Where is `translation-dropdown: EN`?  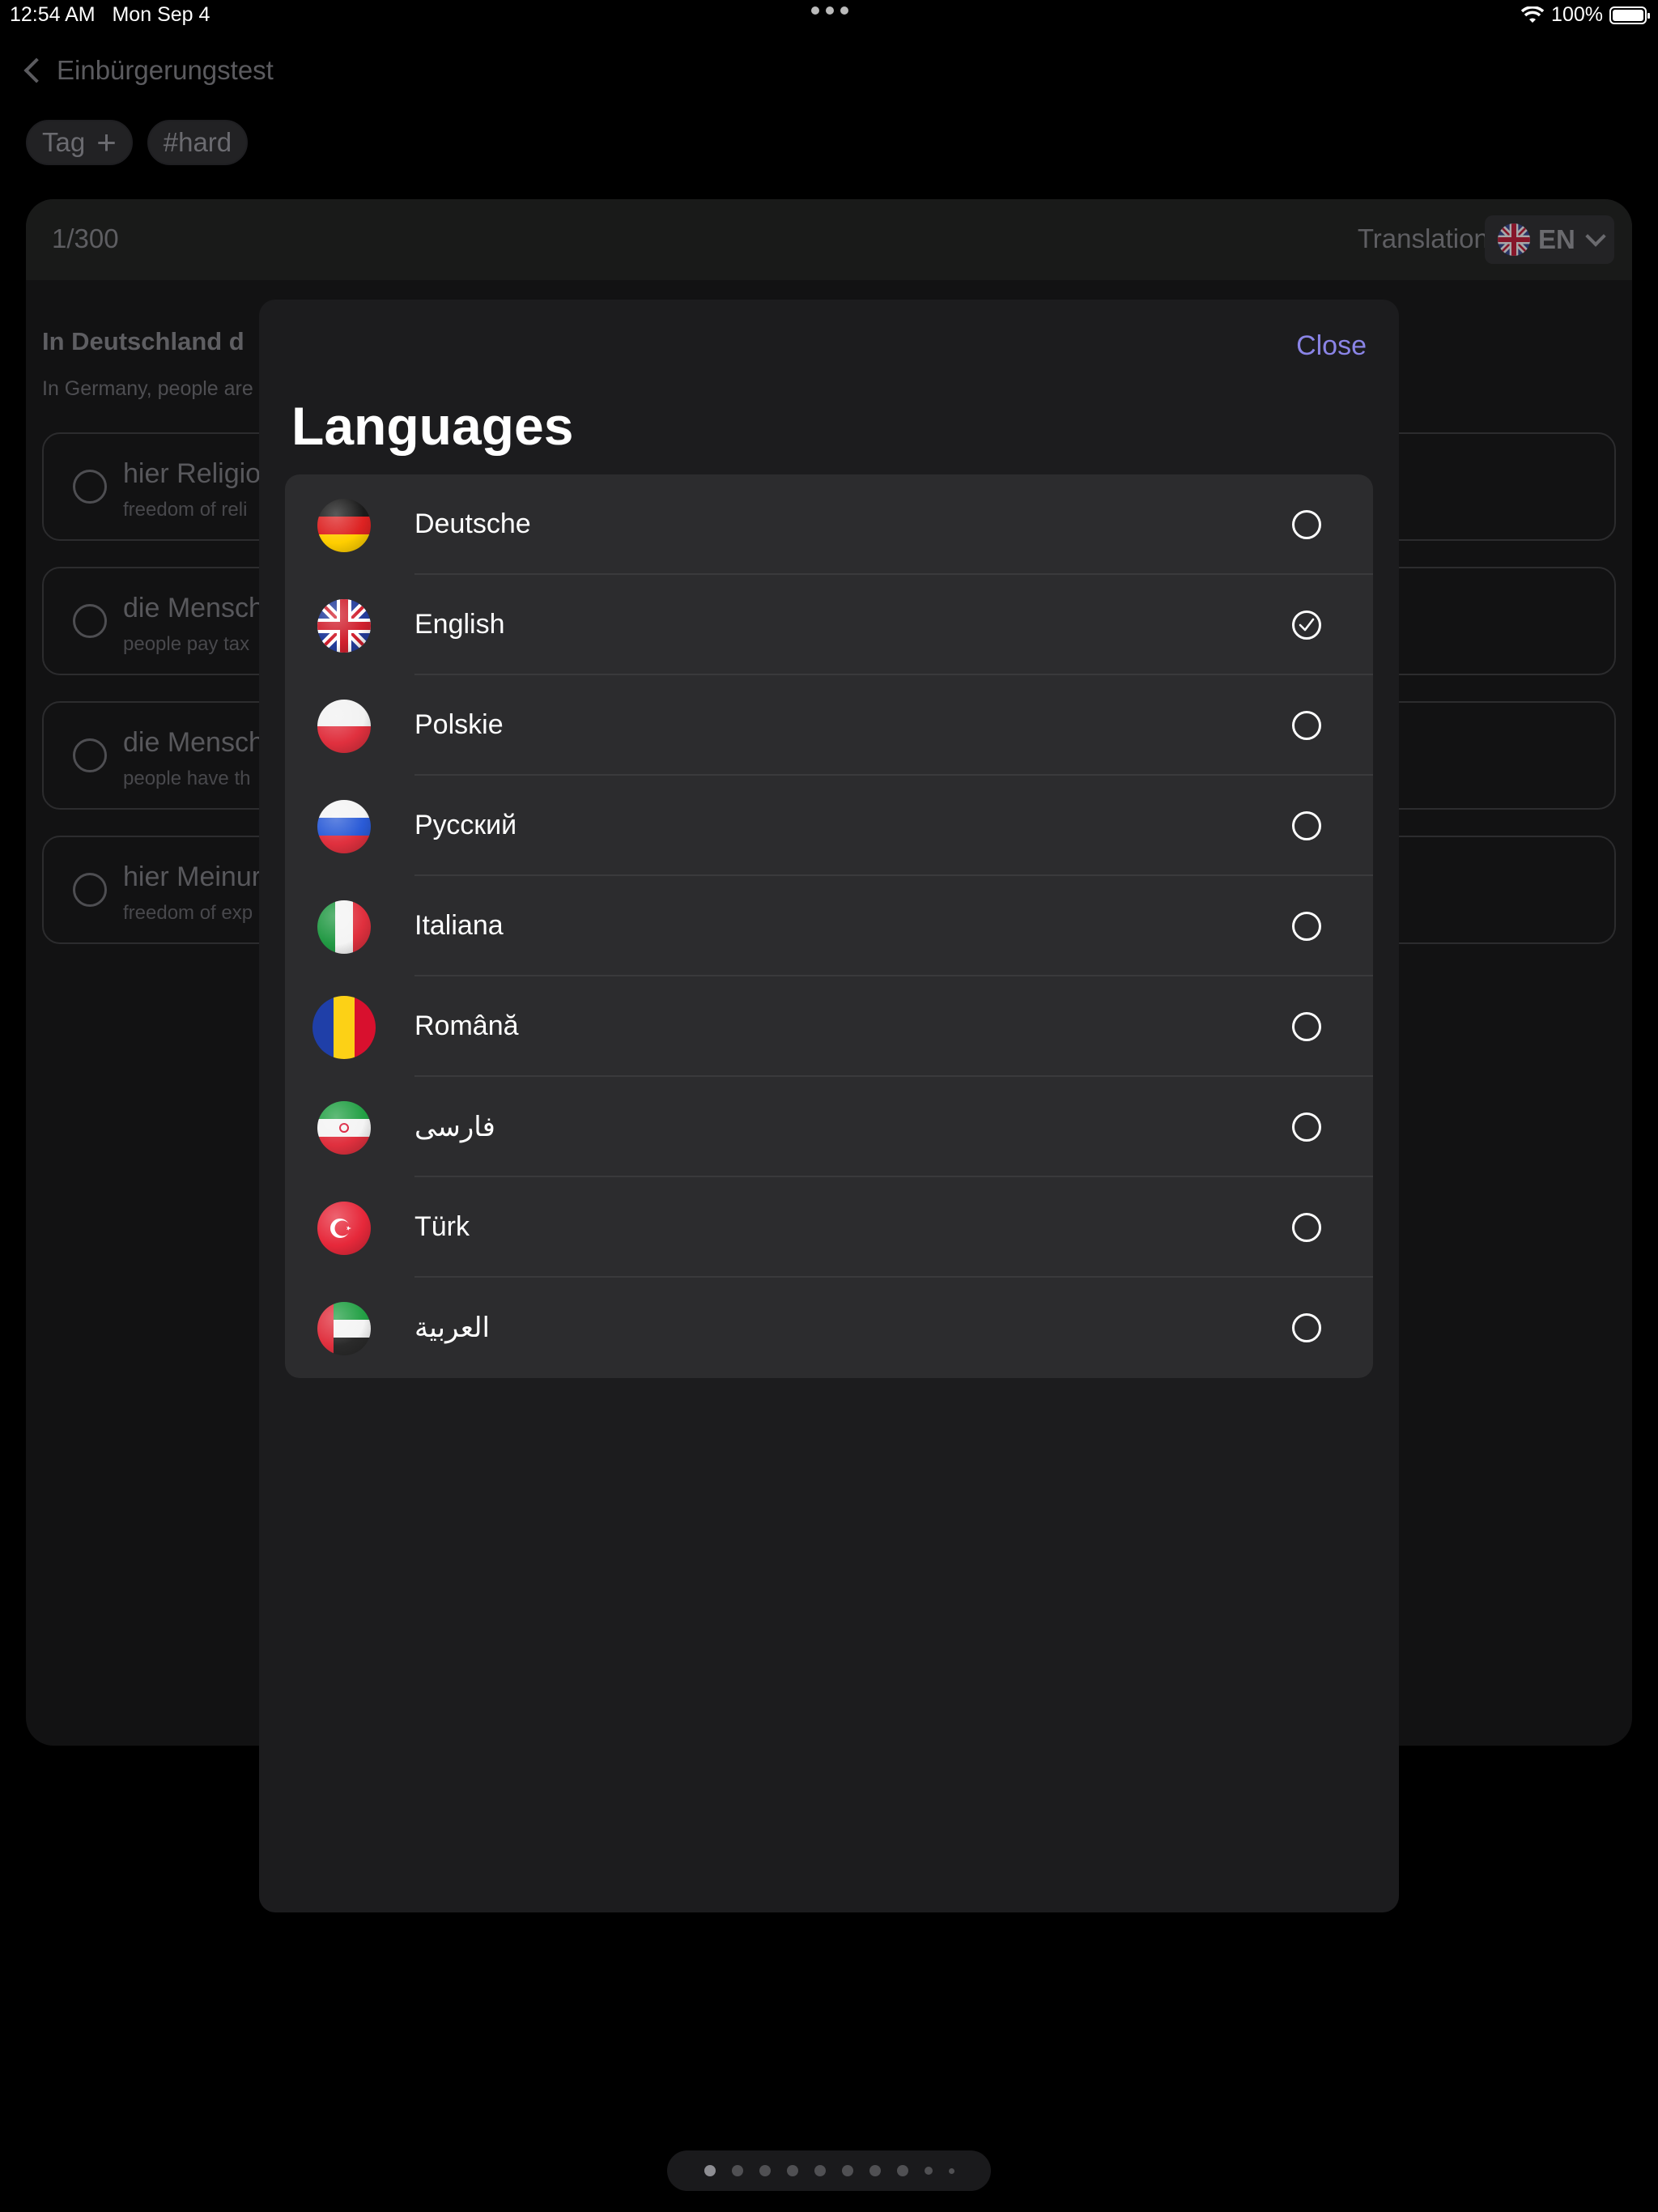 translation-dropdown: EN is located at coordinates (1549, 240).